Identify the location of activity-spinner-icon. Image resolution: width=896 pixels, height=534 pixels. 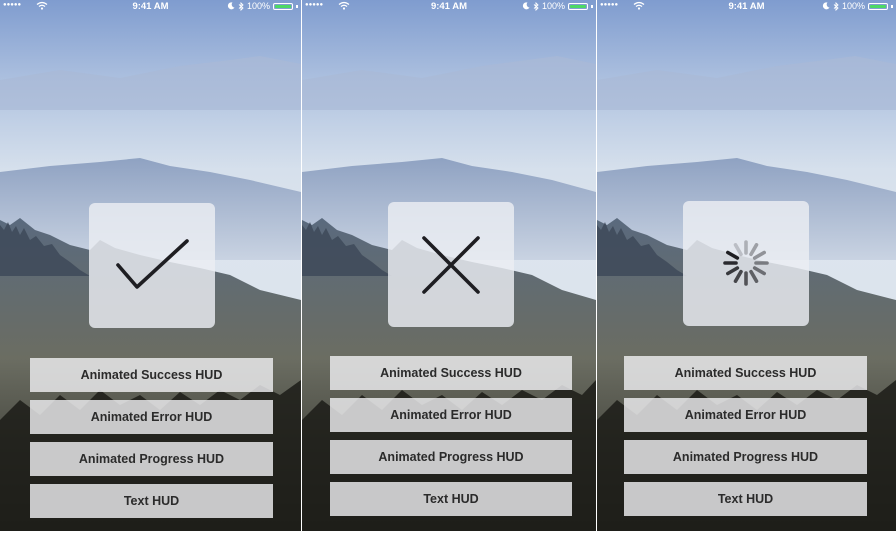
(746, 263).